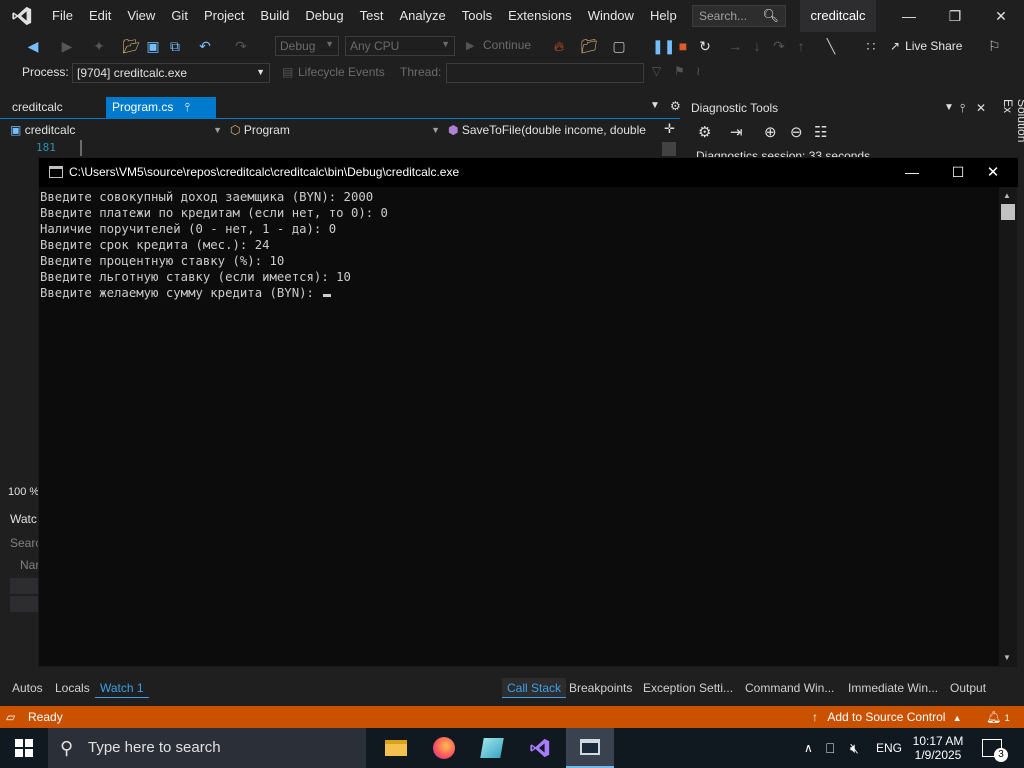 This screenshot has width=1024, height=768. I want to click on action-center-button: 3, so click(995, 748).